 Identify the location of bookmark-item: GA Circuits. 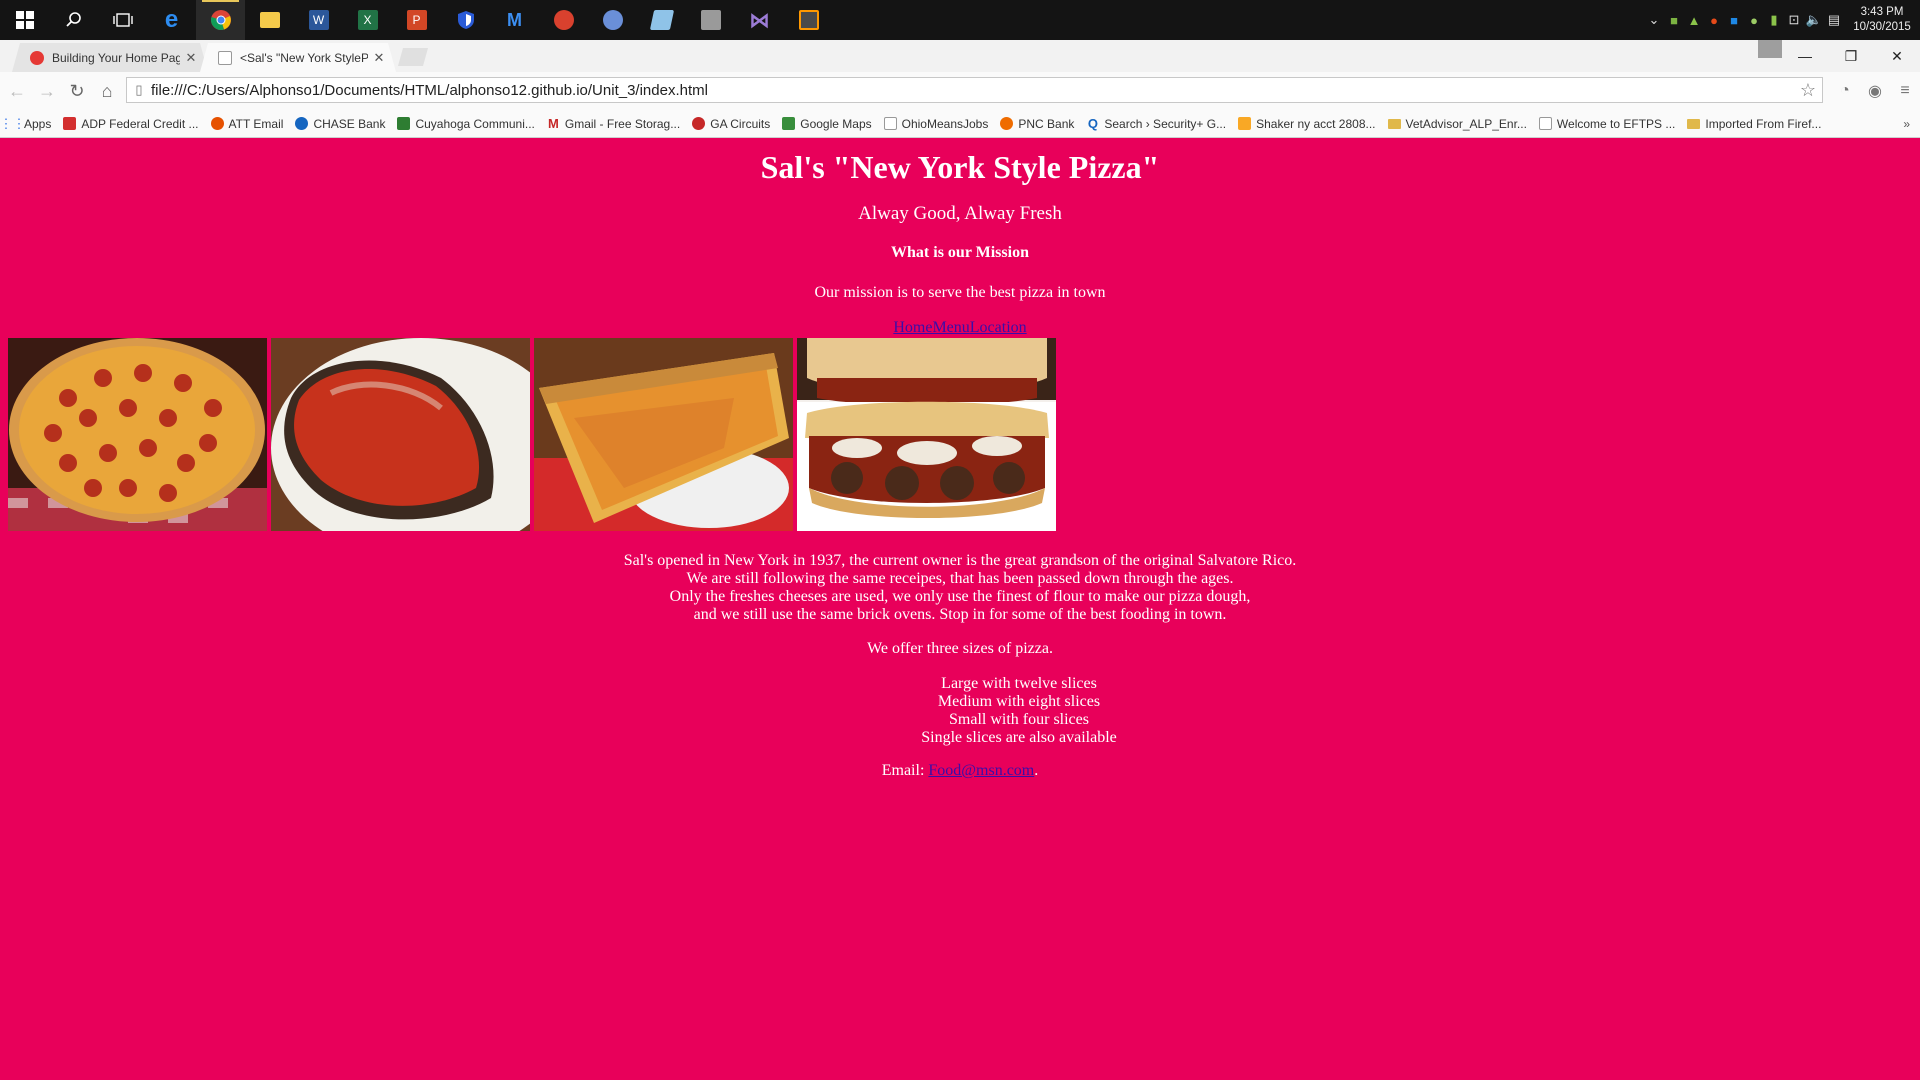
(731, 124).